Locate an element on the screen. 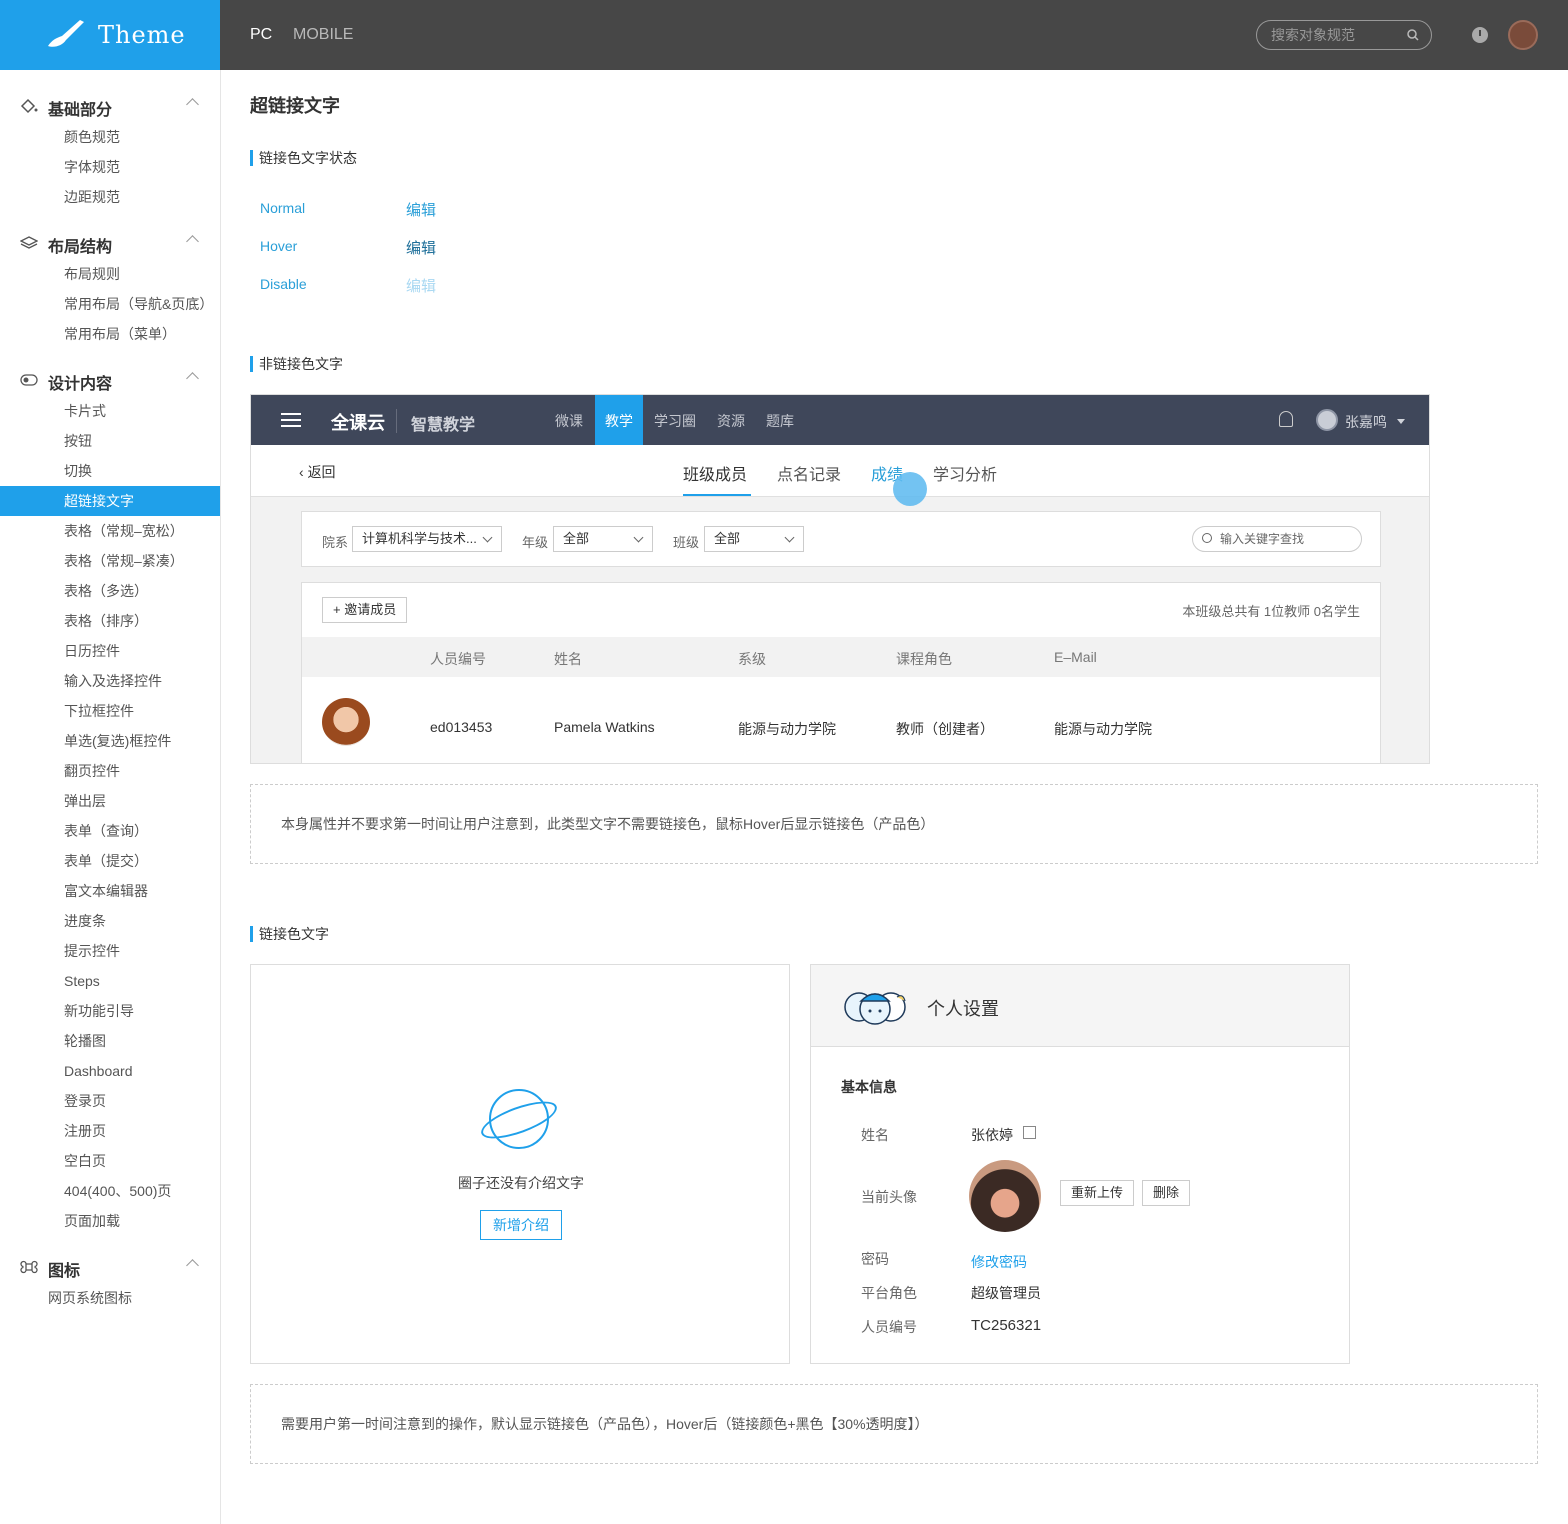  hamburger-menu-icon is located at coordinates (291, 420).